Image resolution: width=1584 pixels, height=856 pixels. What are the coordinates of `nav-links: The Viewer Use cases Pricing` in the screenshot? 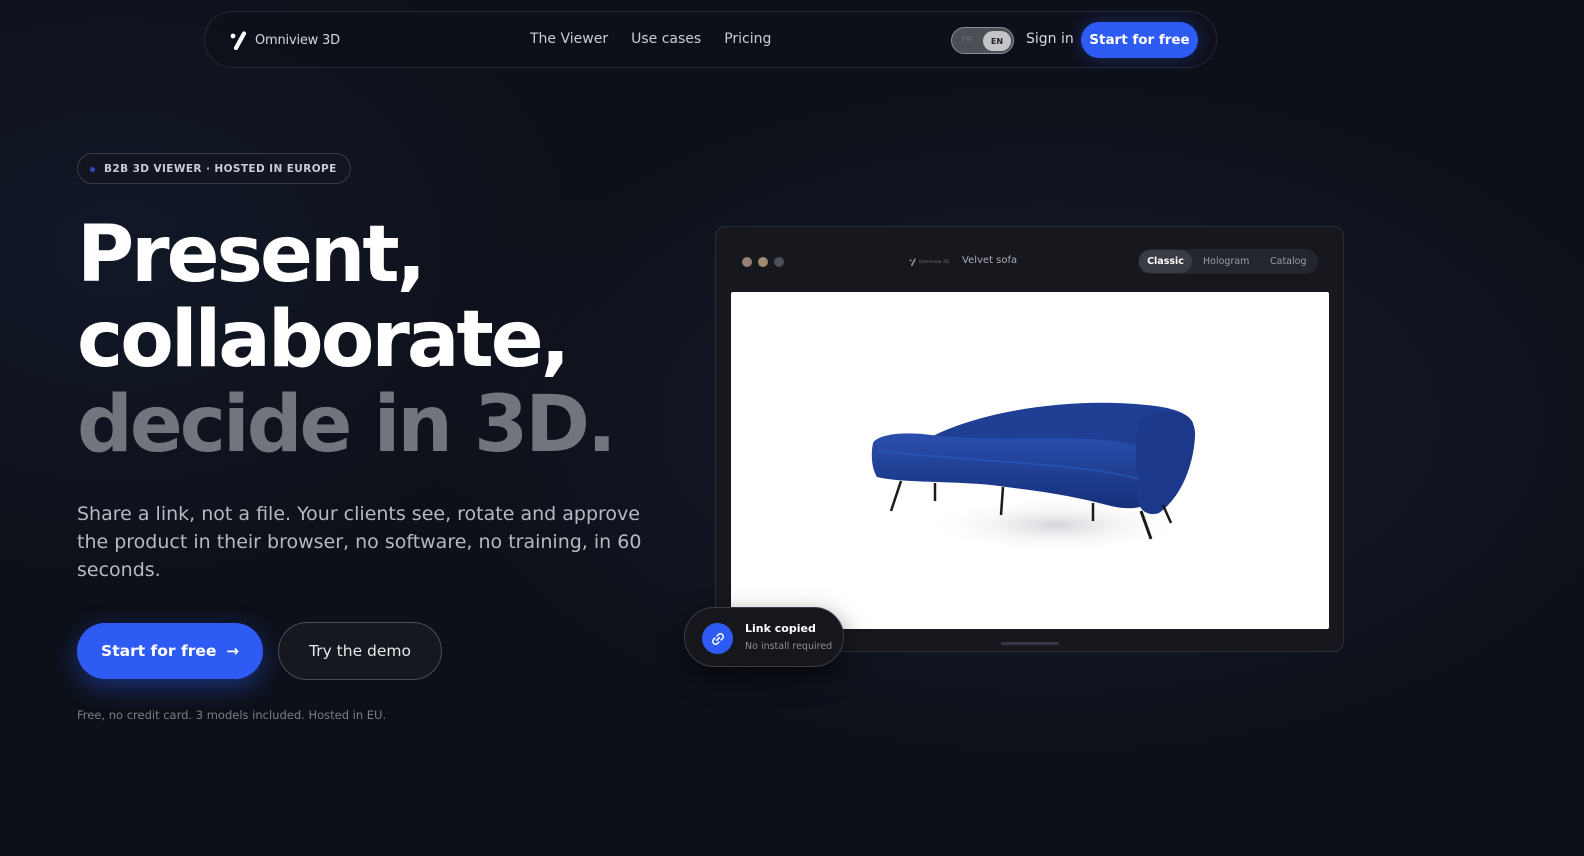 It's located at (650, 39).